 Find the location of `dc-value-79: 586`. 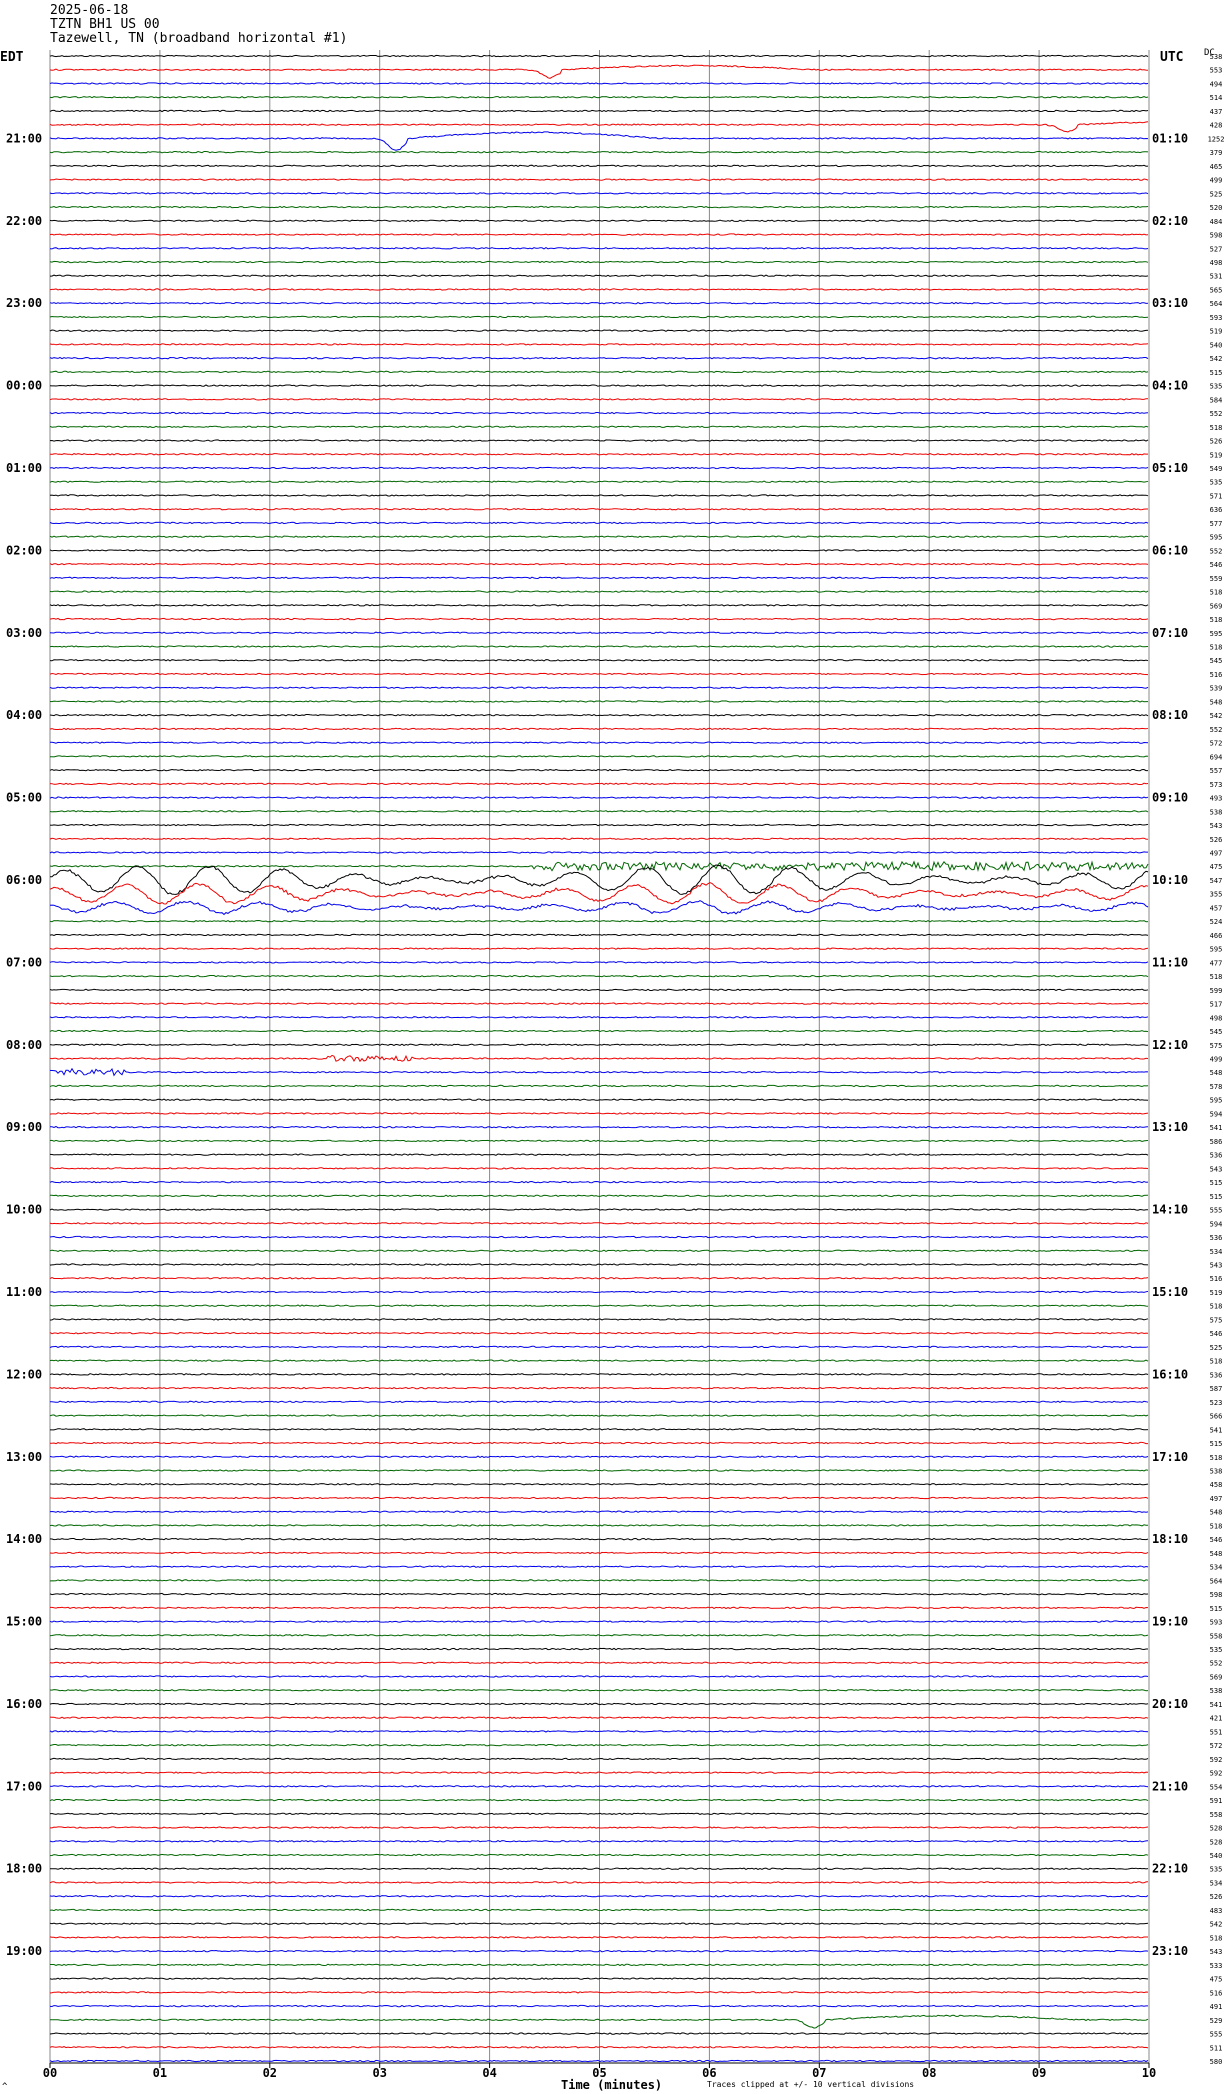

dc-value-79: 586 is located at coordinates (1216, 1142).